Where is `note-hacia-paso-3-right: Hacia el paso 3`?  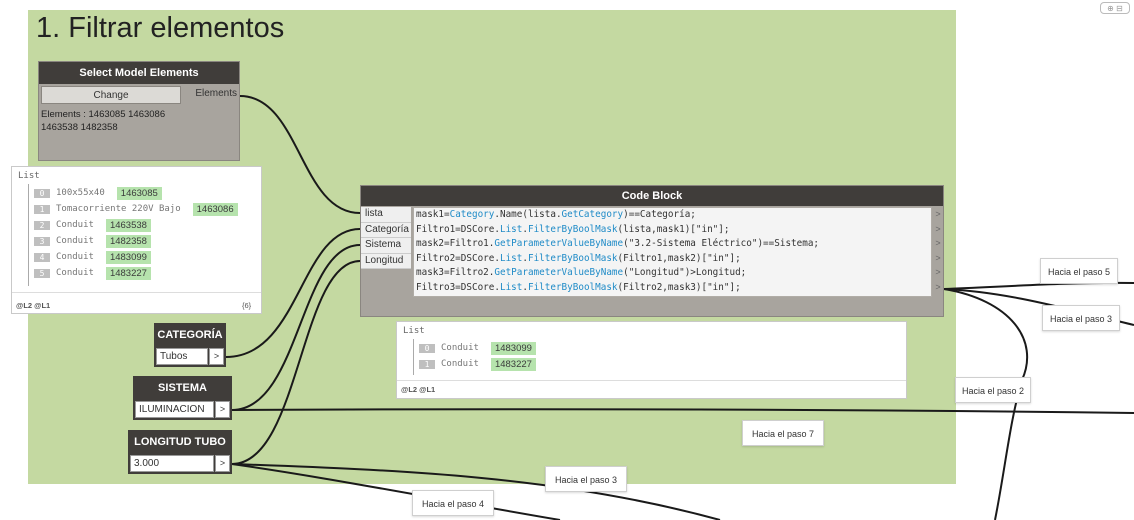 note-hacia-paso-3-right: Hacia el paso 3 is located at coordinates (1081, 318).